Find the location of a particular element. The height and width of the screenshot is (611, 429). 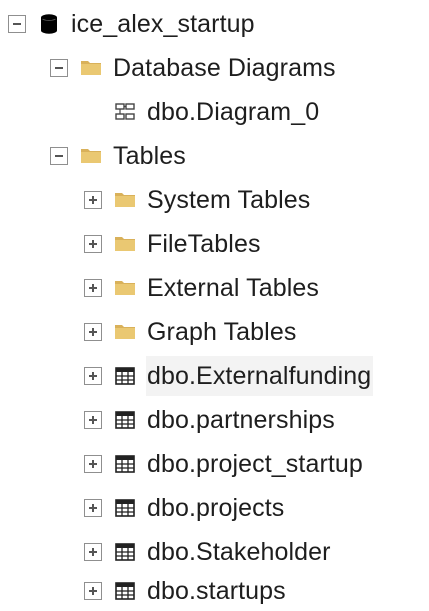

tree-node-dbo-stakeholder: dbo.Stakeholder is located at coordinates (208, 552).